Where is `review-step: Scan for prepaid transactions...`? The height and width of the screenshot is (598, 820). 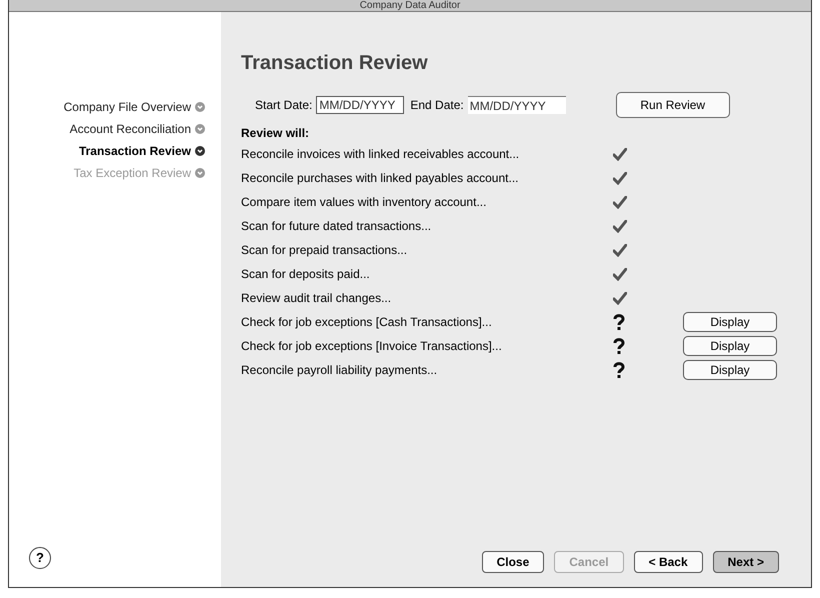
review-step: Scan for prepaid transactions... is located at coordinates (427, 250).